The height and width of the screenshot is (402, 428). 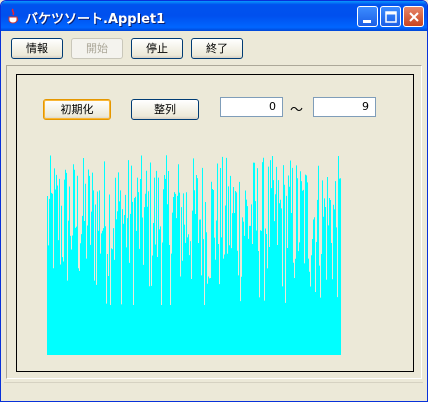 What do you see at coordinates (77, 109) in the screenshot?
I see `initialize-button: 初期化` at bounding box center [77, 109].